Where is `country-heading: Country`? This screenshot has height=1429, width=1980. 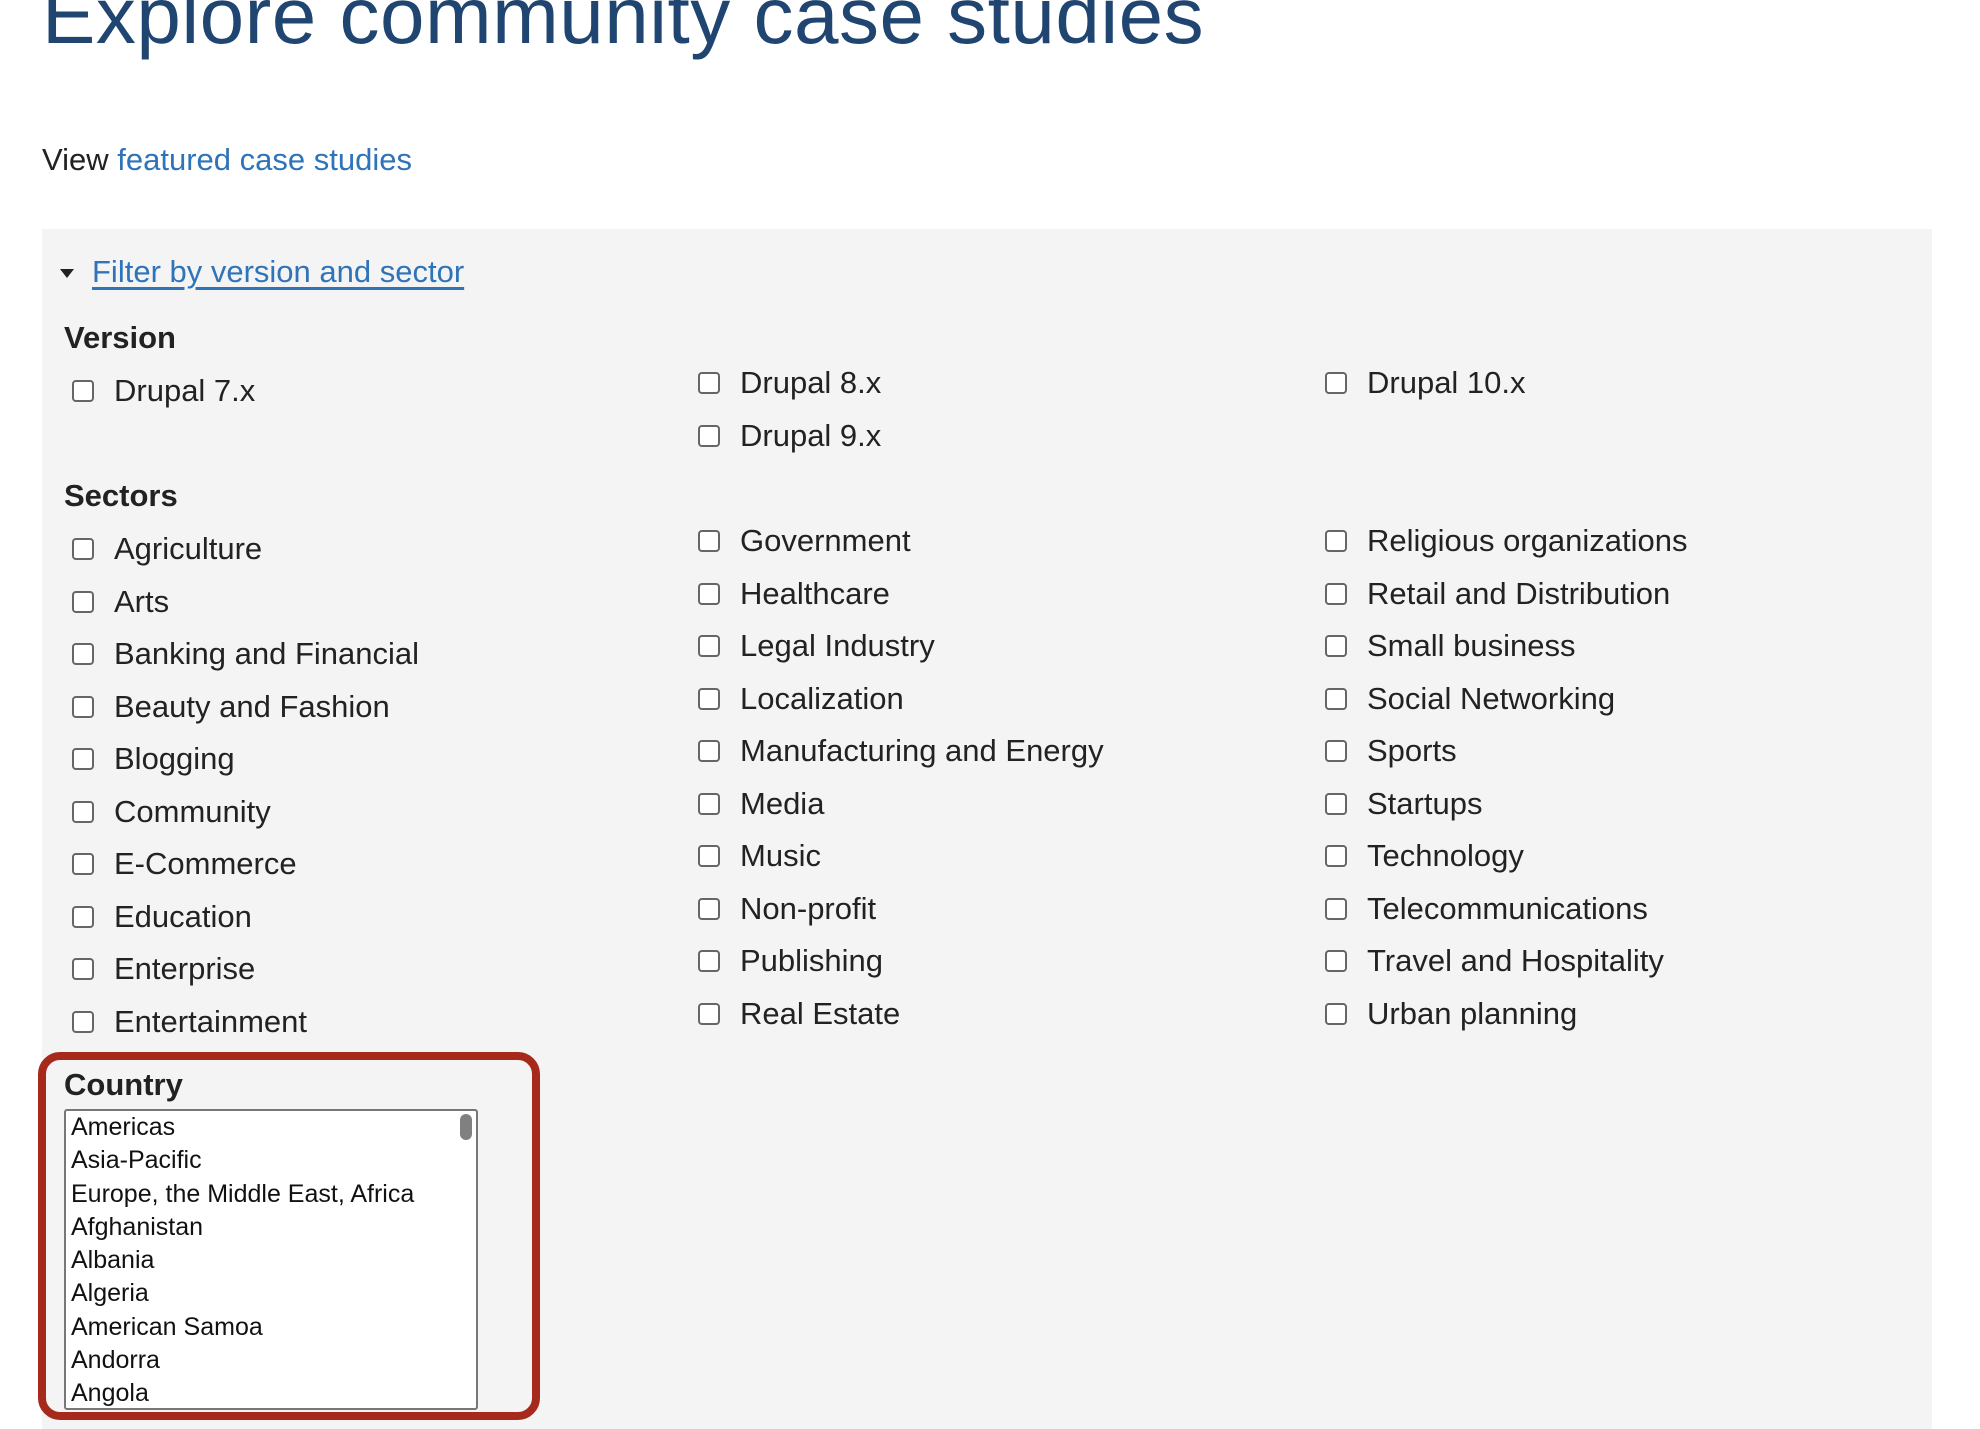 country-heading: Country is located at coordinates (123, 1084).